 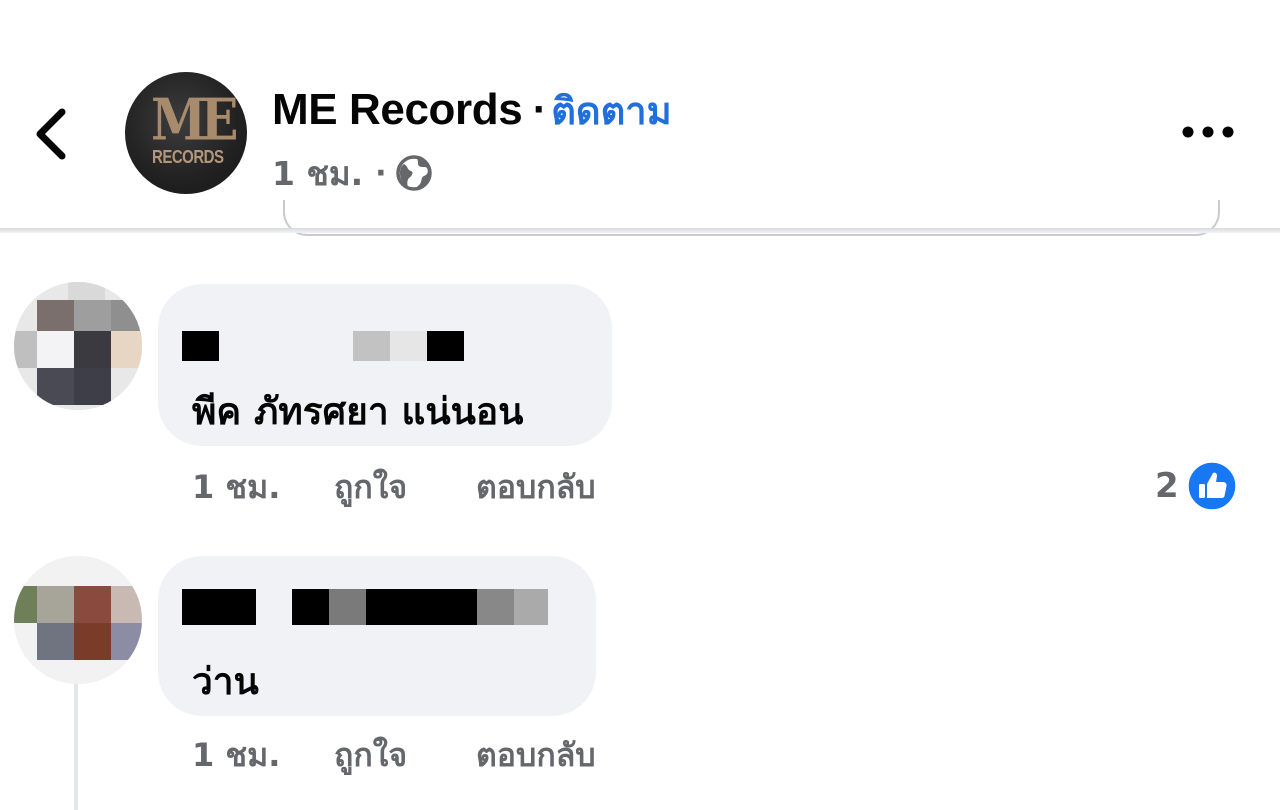 What do you see at coordinates (195, 119) in the screenshot?
I see `avatar-logo-mark: ME` at bounding box center [195, 119].